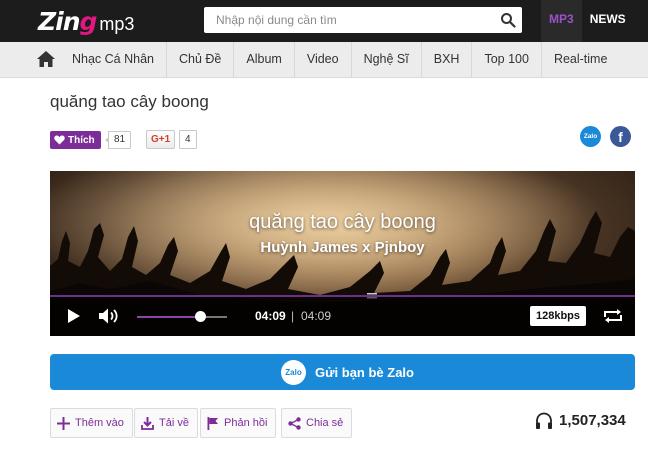  I want to click on current-time: 04:09, so click(270, 316).